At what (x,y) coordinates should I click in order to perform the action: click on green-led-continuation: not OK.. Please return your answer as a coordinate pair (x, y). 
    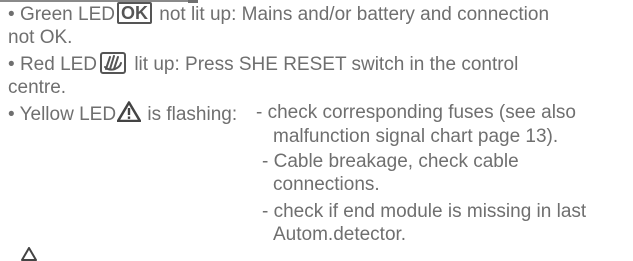
    Looking at the image, I should click on (40, 38).